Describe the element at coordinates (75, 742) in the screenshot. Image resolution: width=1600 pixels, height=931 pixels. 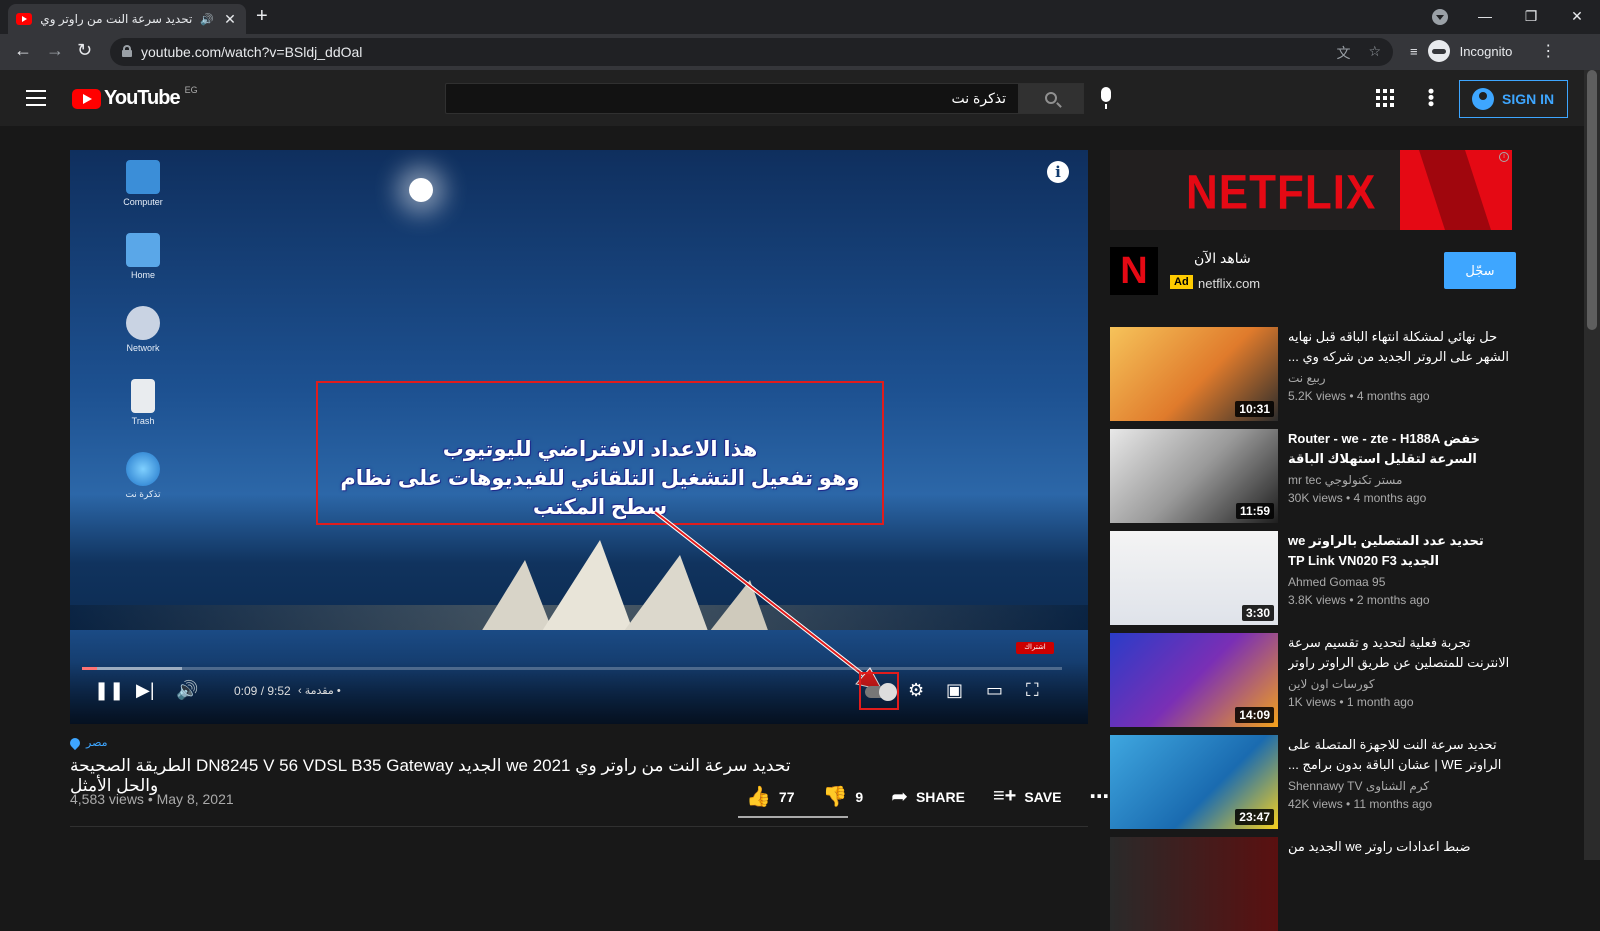
I see `location-pin-icon` at that location.